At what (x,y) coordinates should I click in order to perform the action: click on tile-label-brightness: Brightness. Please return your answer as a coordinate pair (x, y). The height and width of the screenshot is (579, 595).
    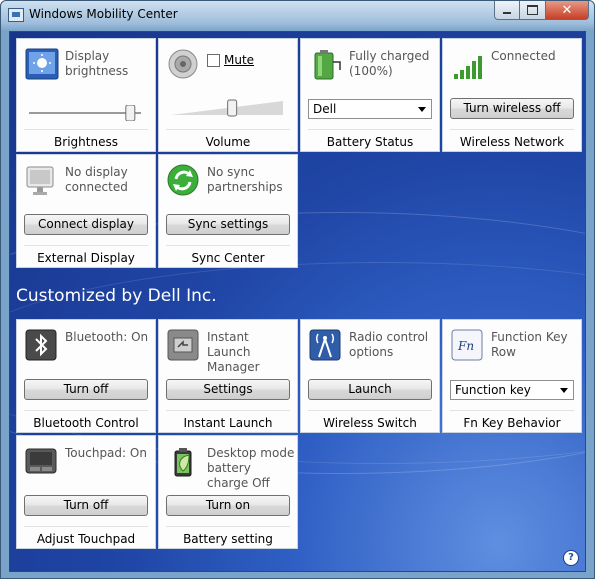
    Looking at the image, I should click on (86, 142).